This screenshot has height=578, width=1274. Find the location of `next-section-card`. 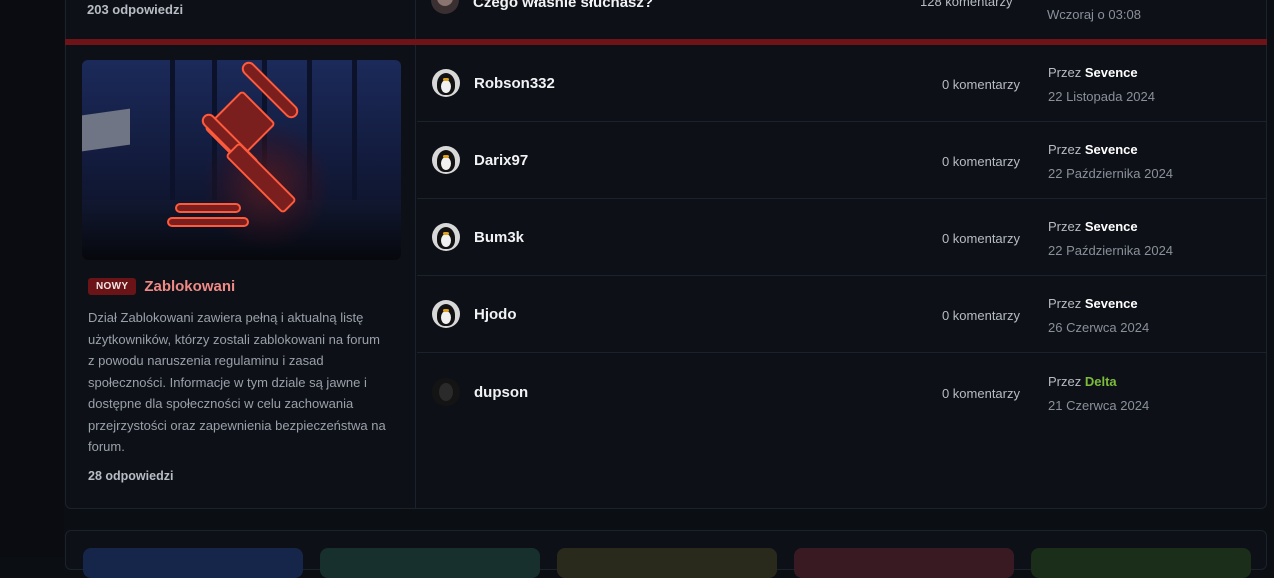

next-section-card is located at coordinates (666, 554).